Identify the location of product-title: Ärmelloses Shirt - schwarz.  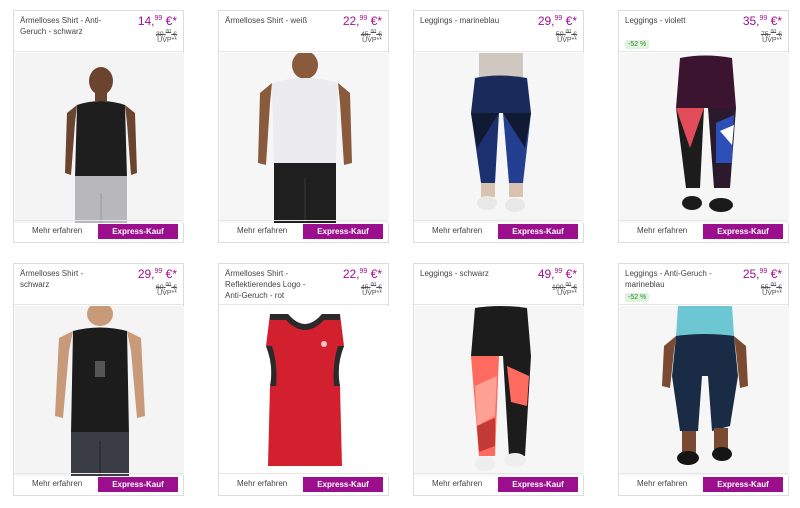
(66, 279).